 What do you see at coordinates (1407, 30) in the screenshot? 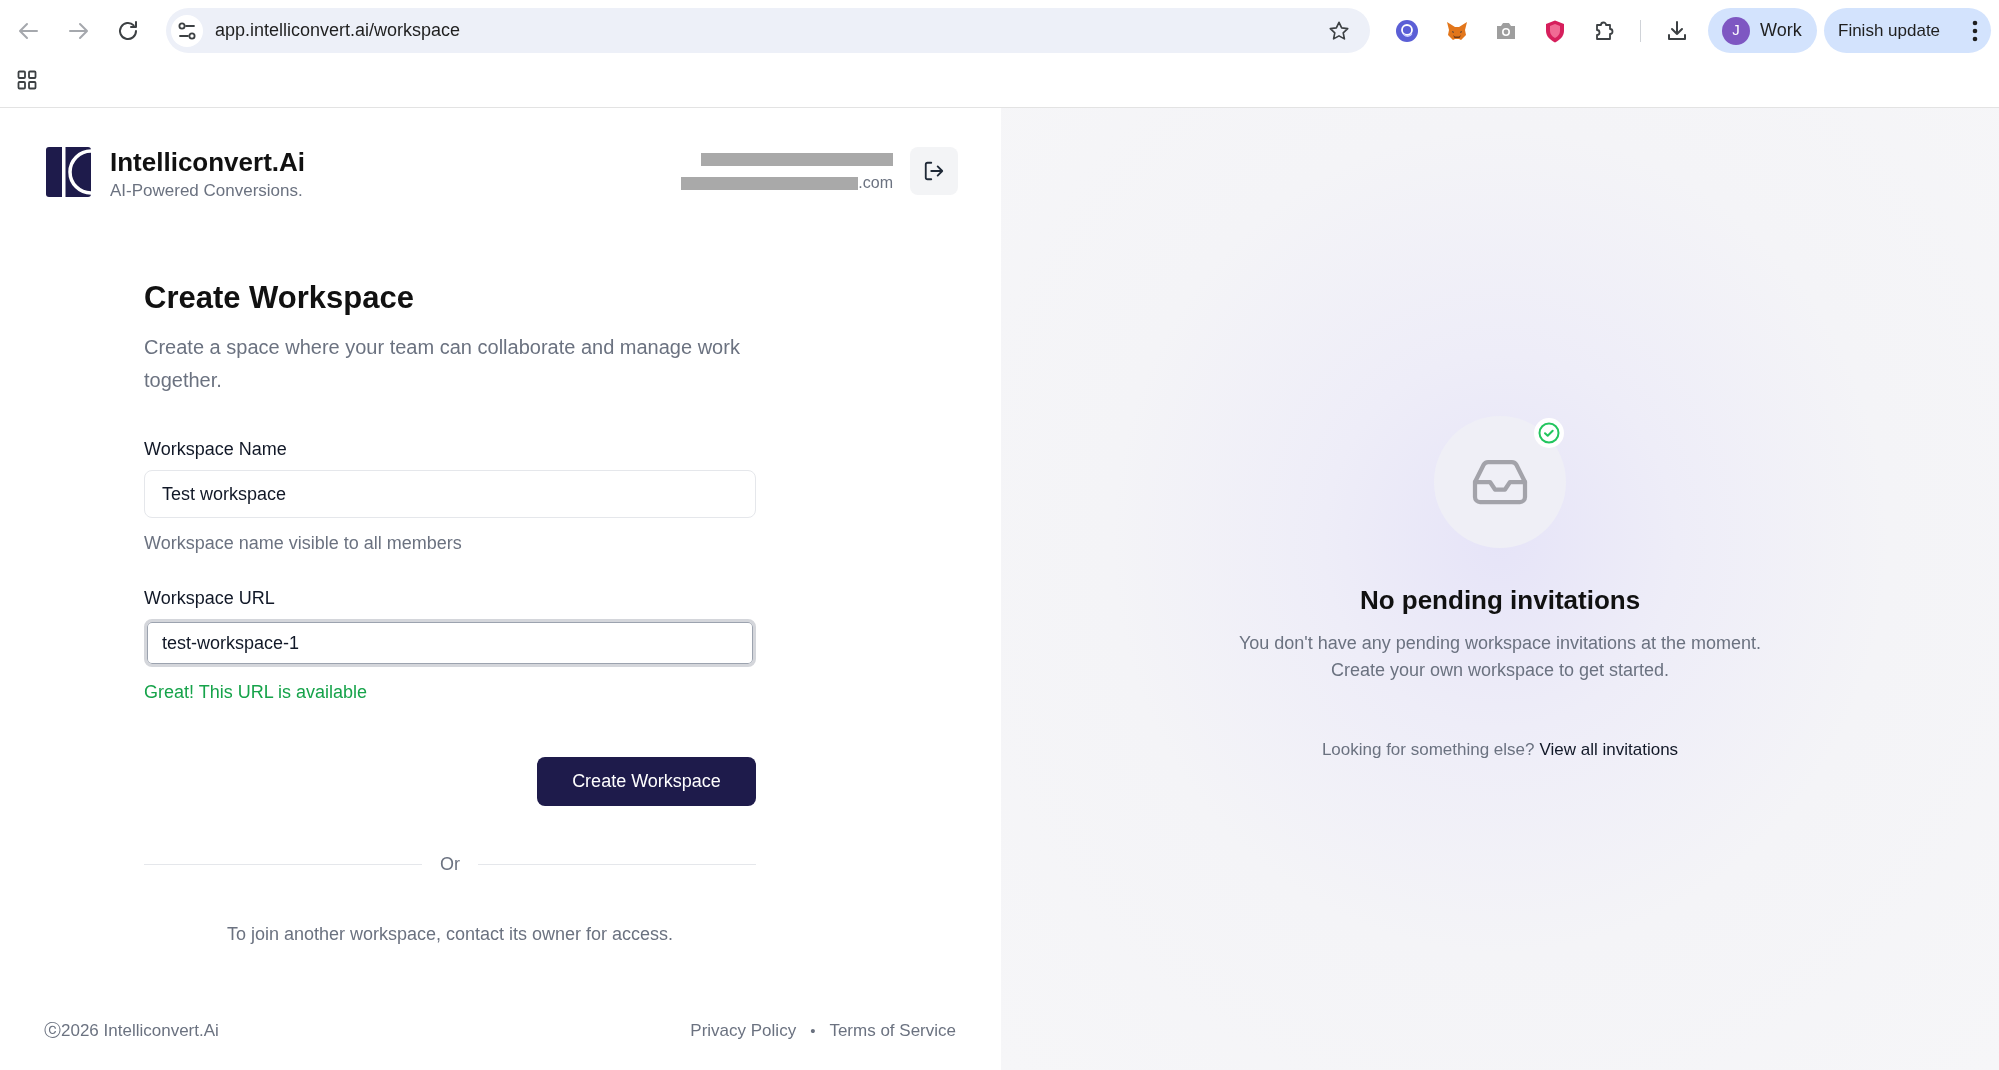
I see `ring-extension-icon` at bounding box center [1407, 30].